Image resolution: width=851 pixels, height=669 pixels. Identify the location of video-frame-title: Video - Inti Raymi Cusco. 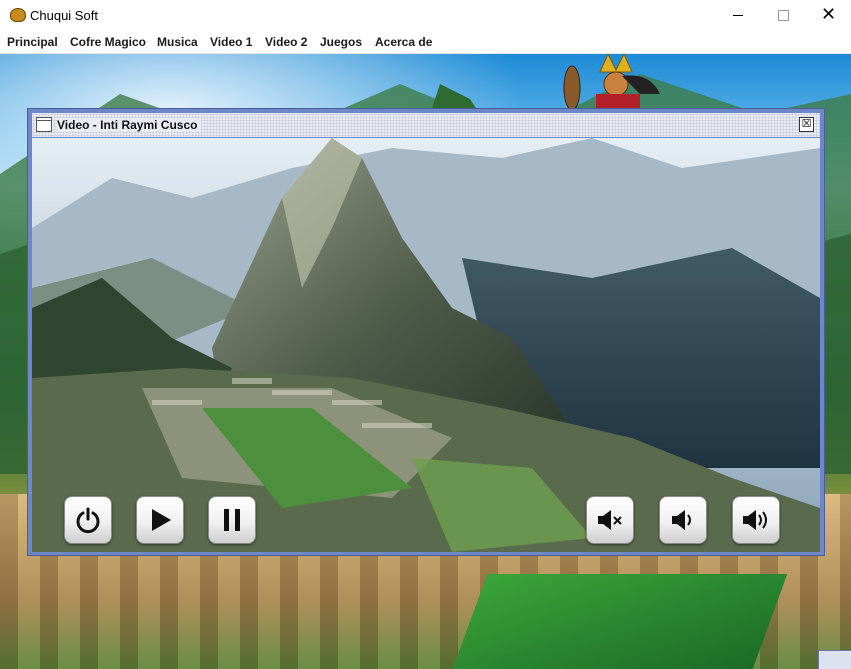
(129, 125).